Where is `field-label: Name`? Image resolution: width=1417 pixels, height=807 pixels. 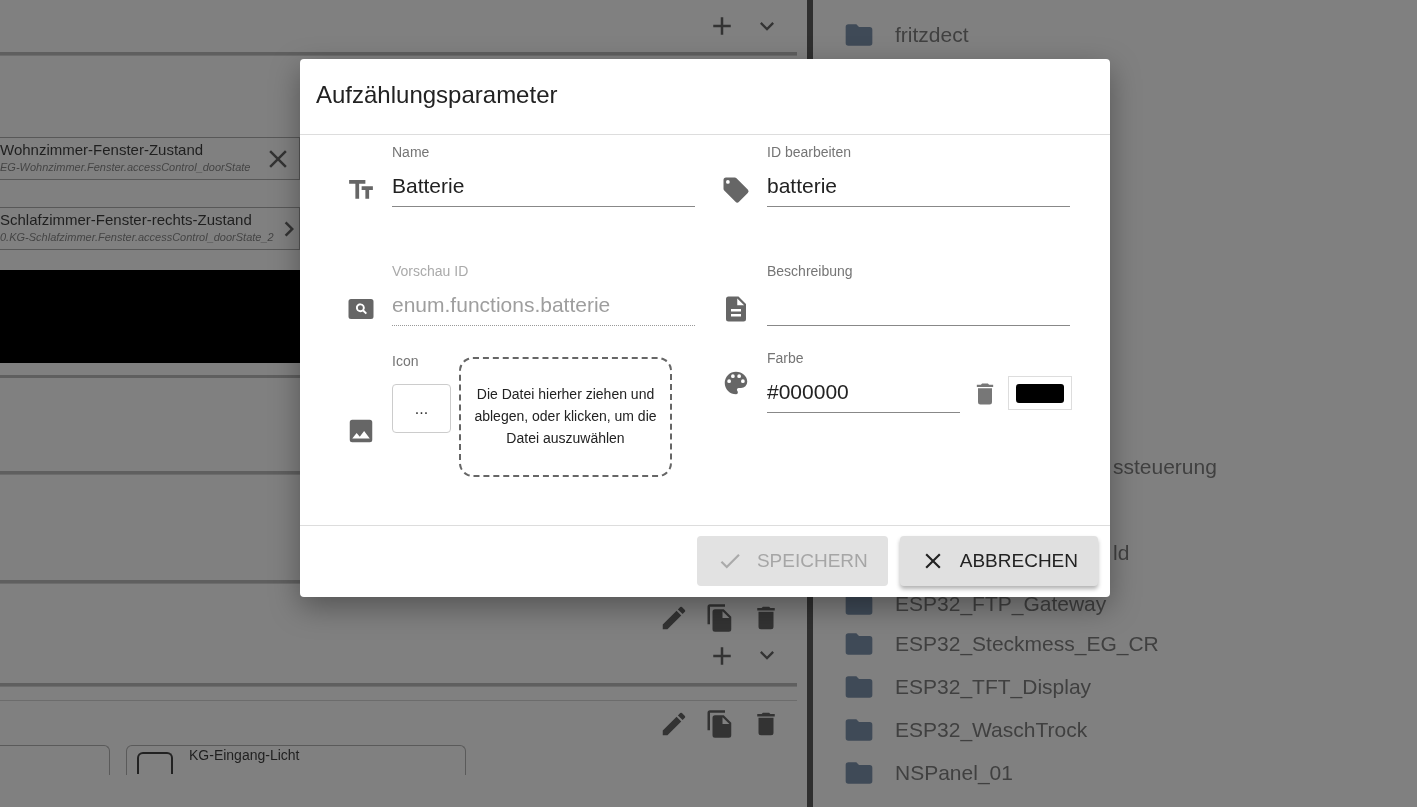 field-label: Name is located at coordinates (411, 152).